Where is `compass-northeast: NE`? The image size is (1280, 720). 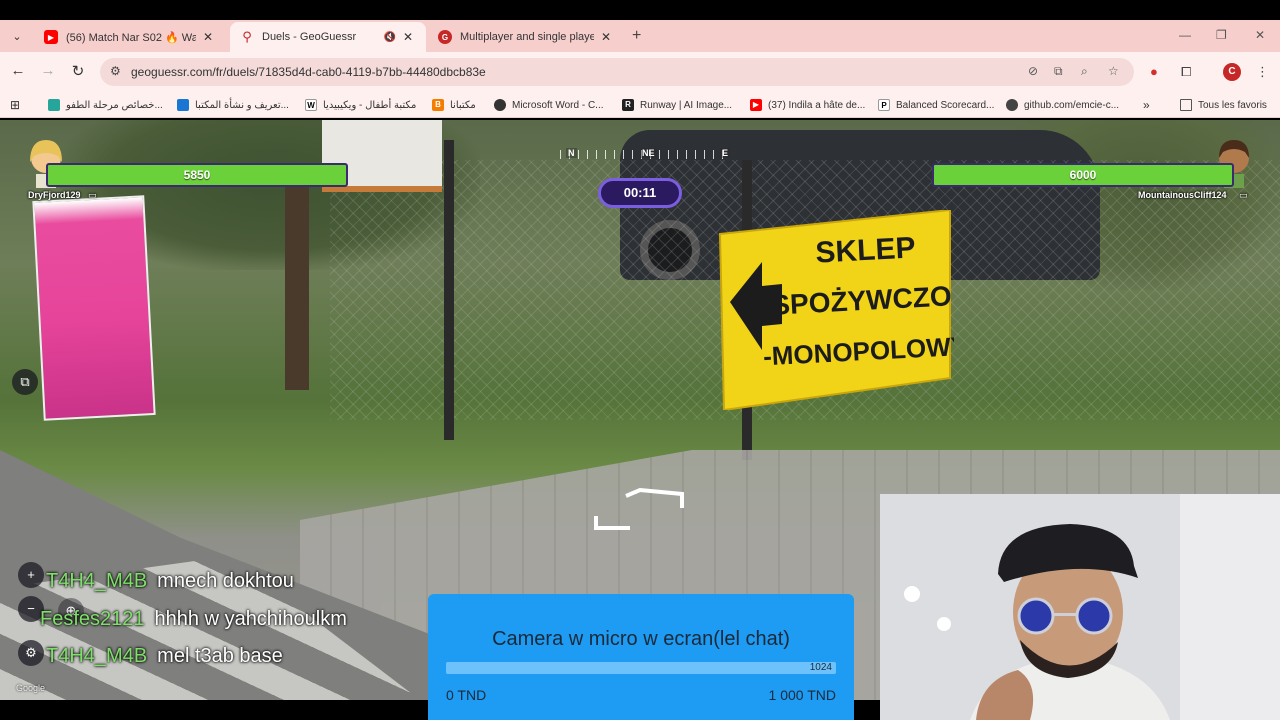 compass-northeast: NE is located at coordinates (648, 153).